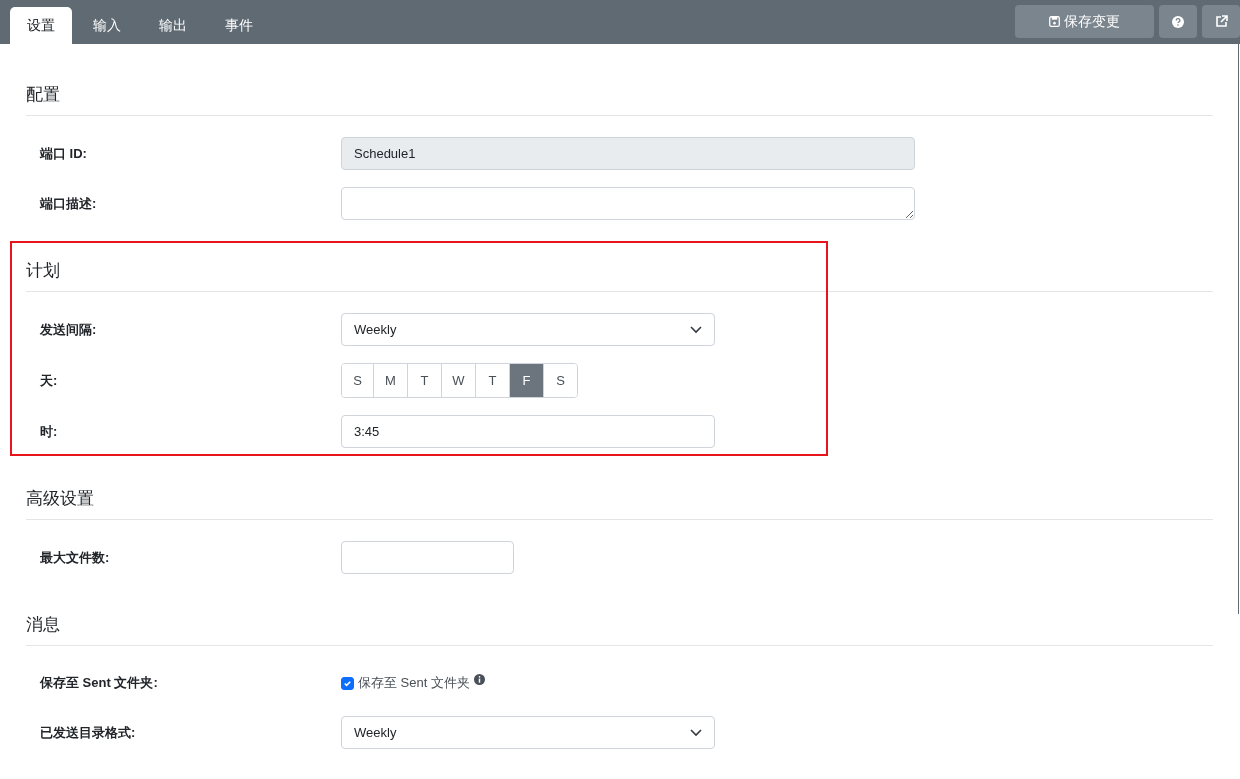  I want to click on checkbox, so click(347, 683).